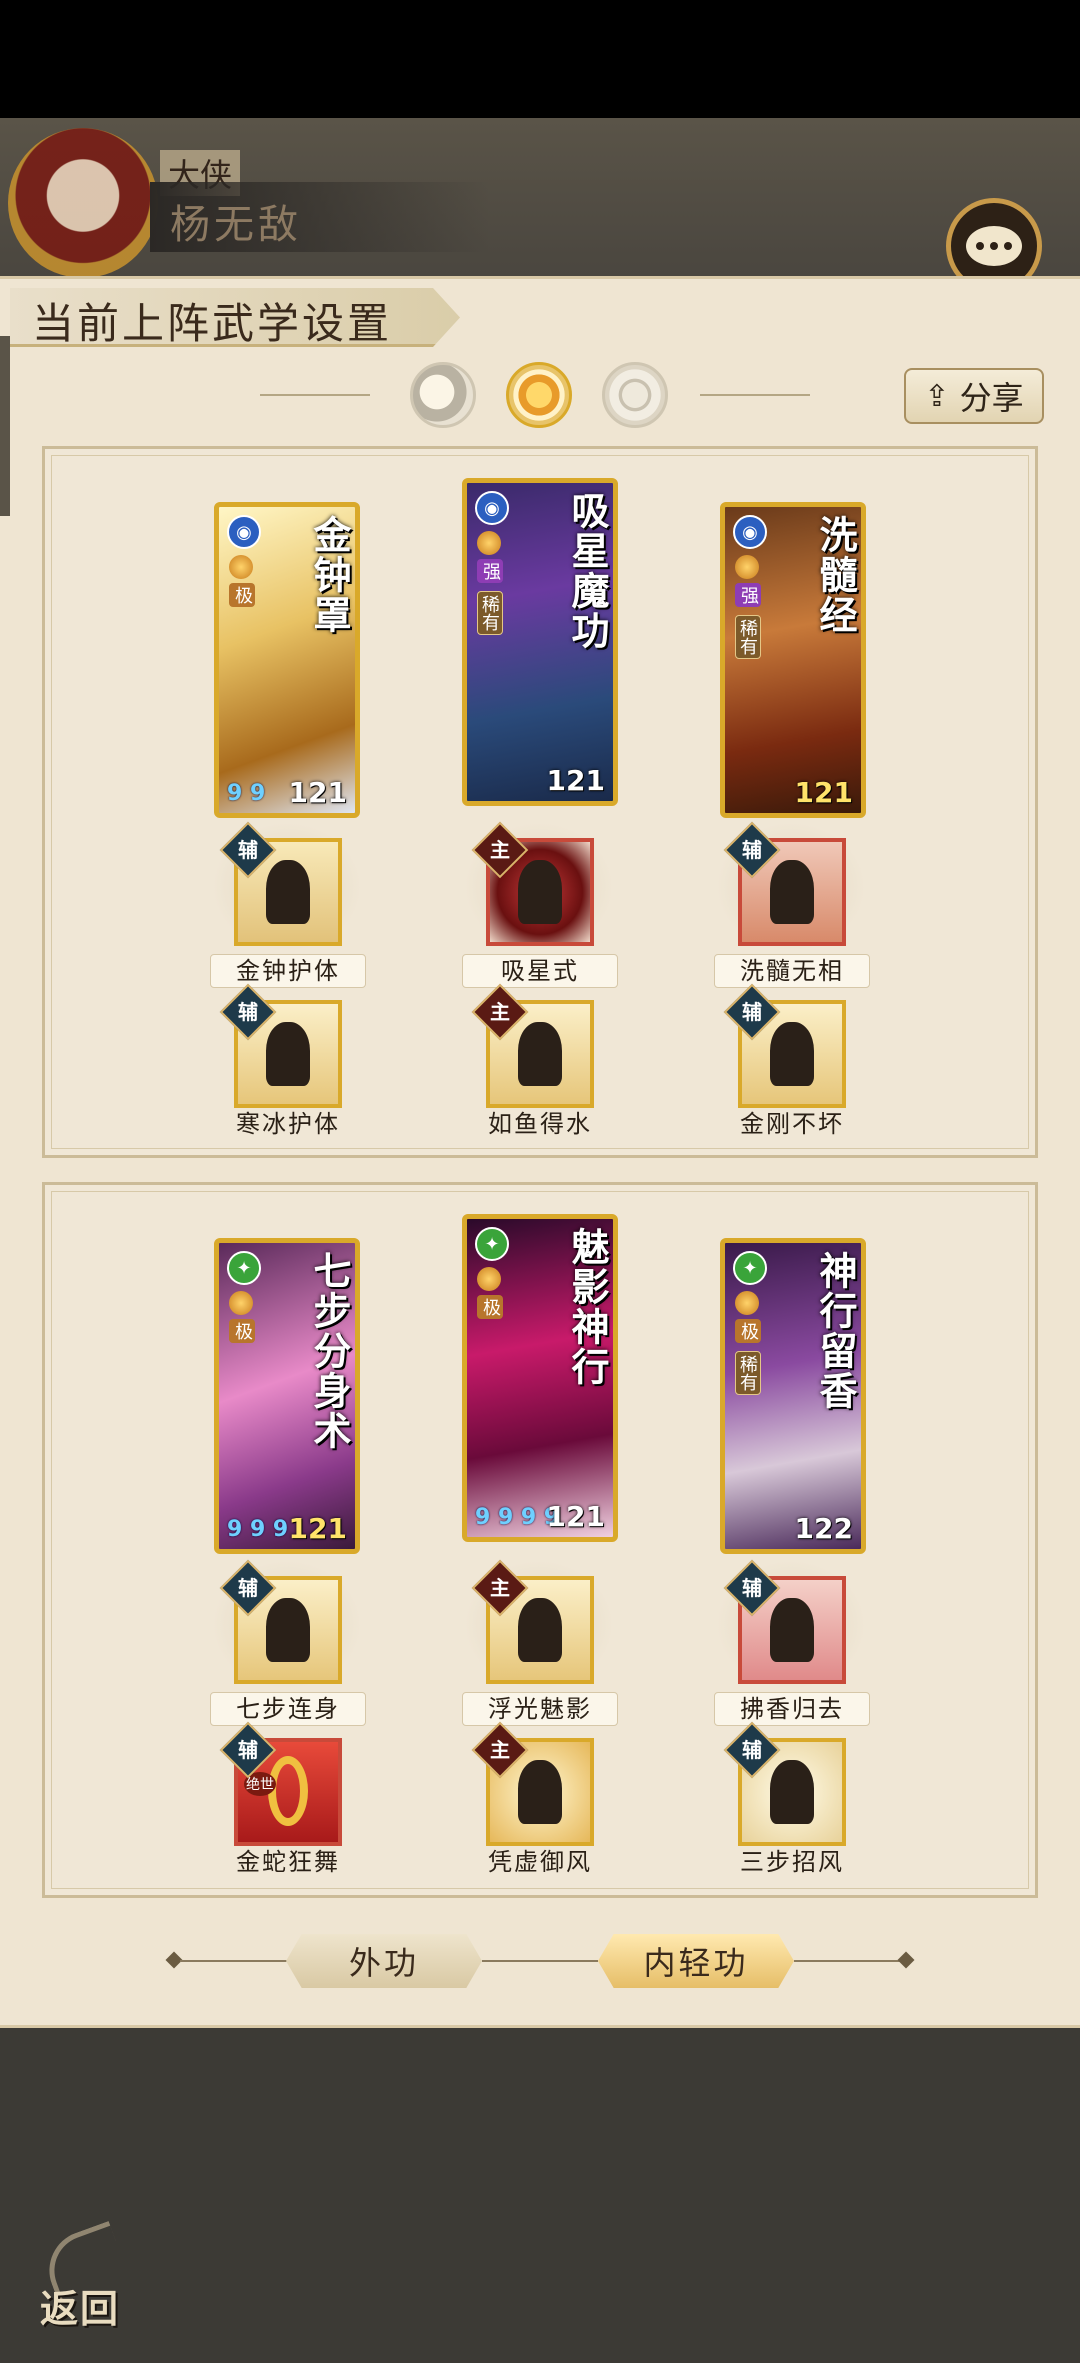  I want to click on card-name: 洗髓经, so click(835, 575).